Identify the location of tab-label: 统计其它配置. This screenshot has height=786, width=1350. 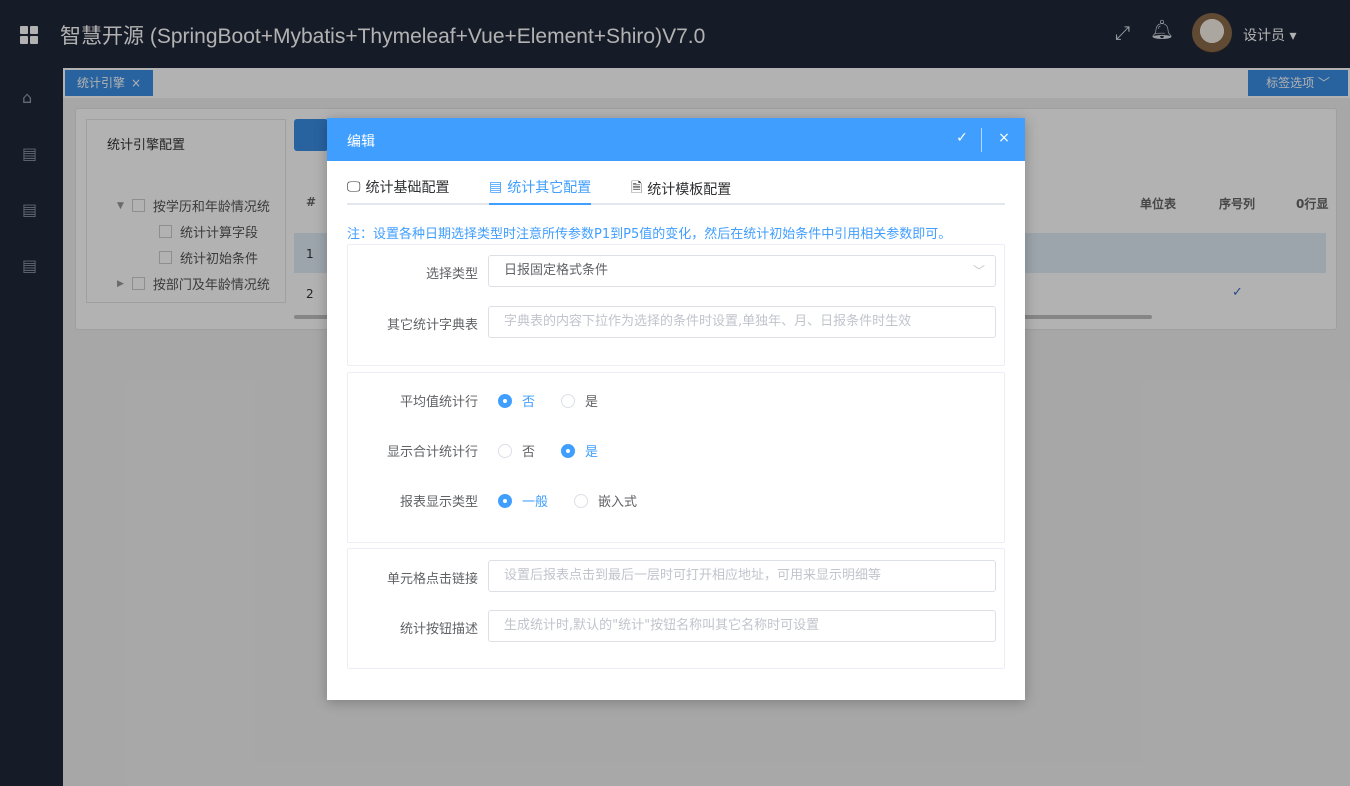
(549, 188).